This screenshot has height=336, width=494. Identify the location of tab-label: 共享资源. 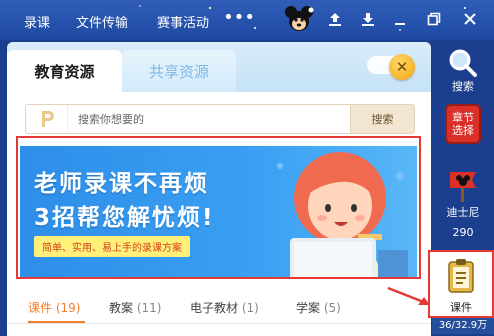
(178, 71).